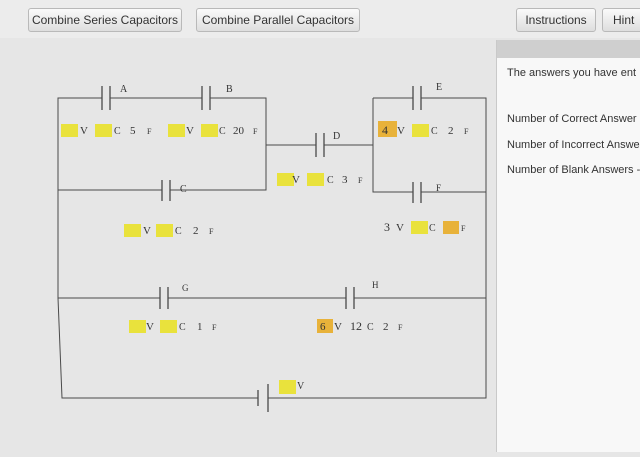 Image resolution: width=640 pixels, height=457 pixels. What do you see at coordinates (568, 49) in the screenshot?
I see `results-panel-header` at bounding box center [568, 49].